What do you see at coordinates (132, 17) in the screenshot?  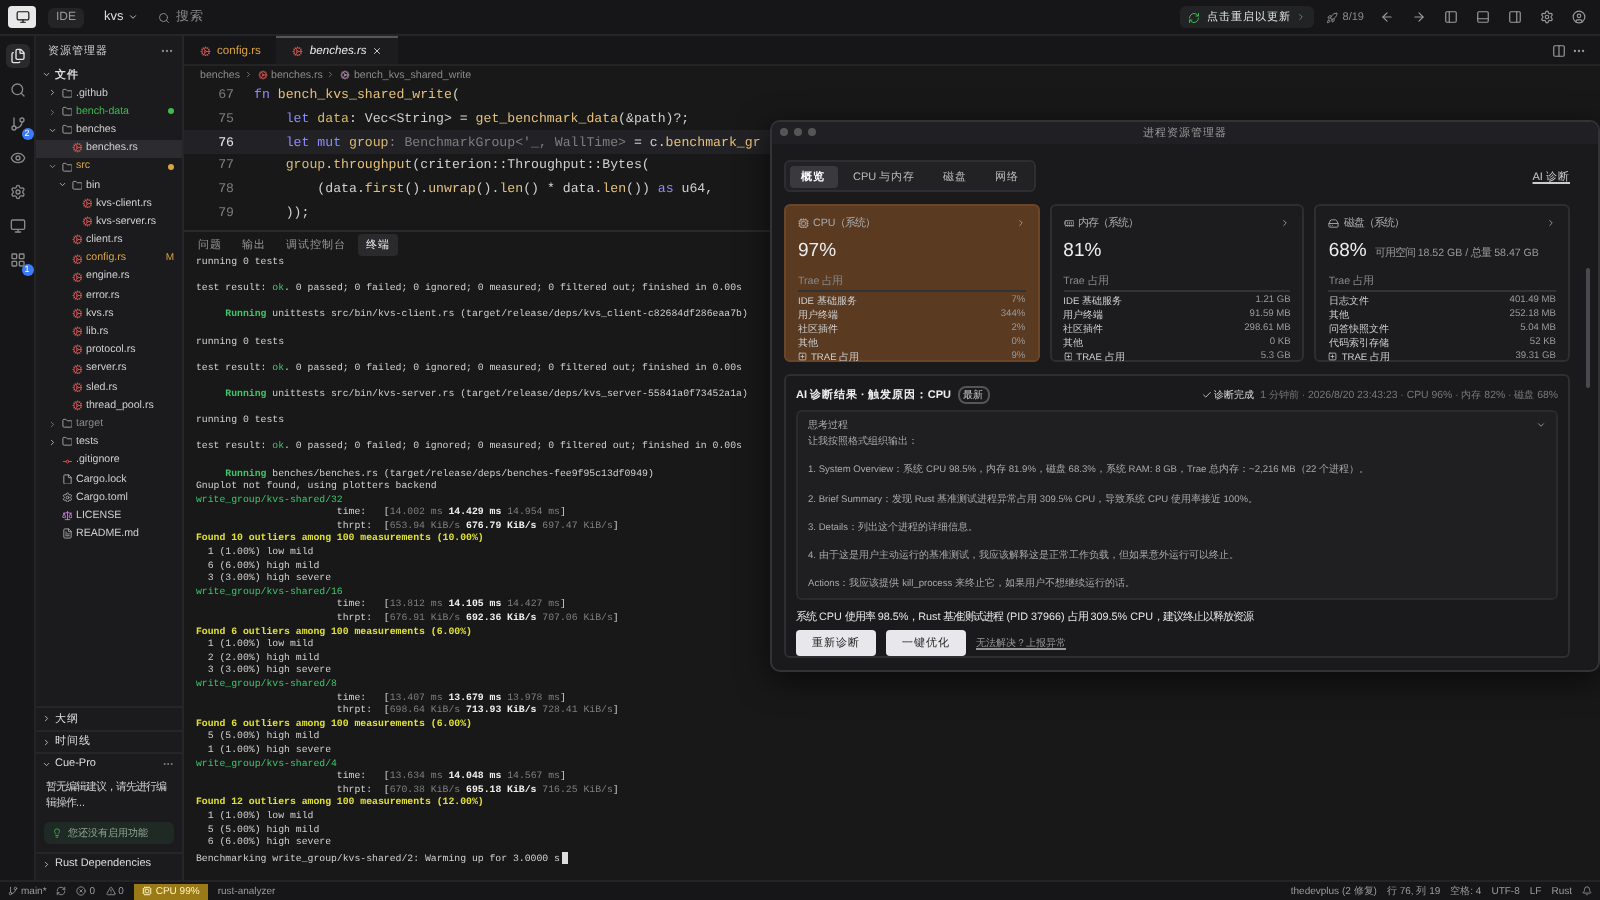 I see `caret-icon` at bounding box center [132, 17].